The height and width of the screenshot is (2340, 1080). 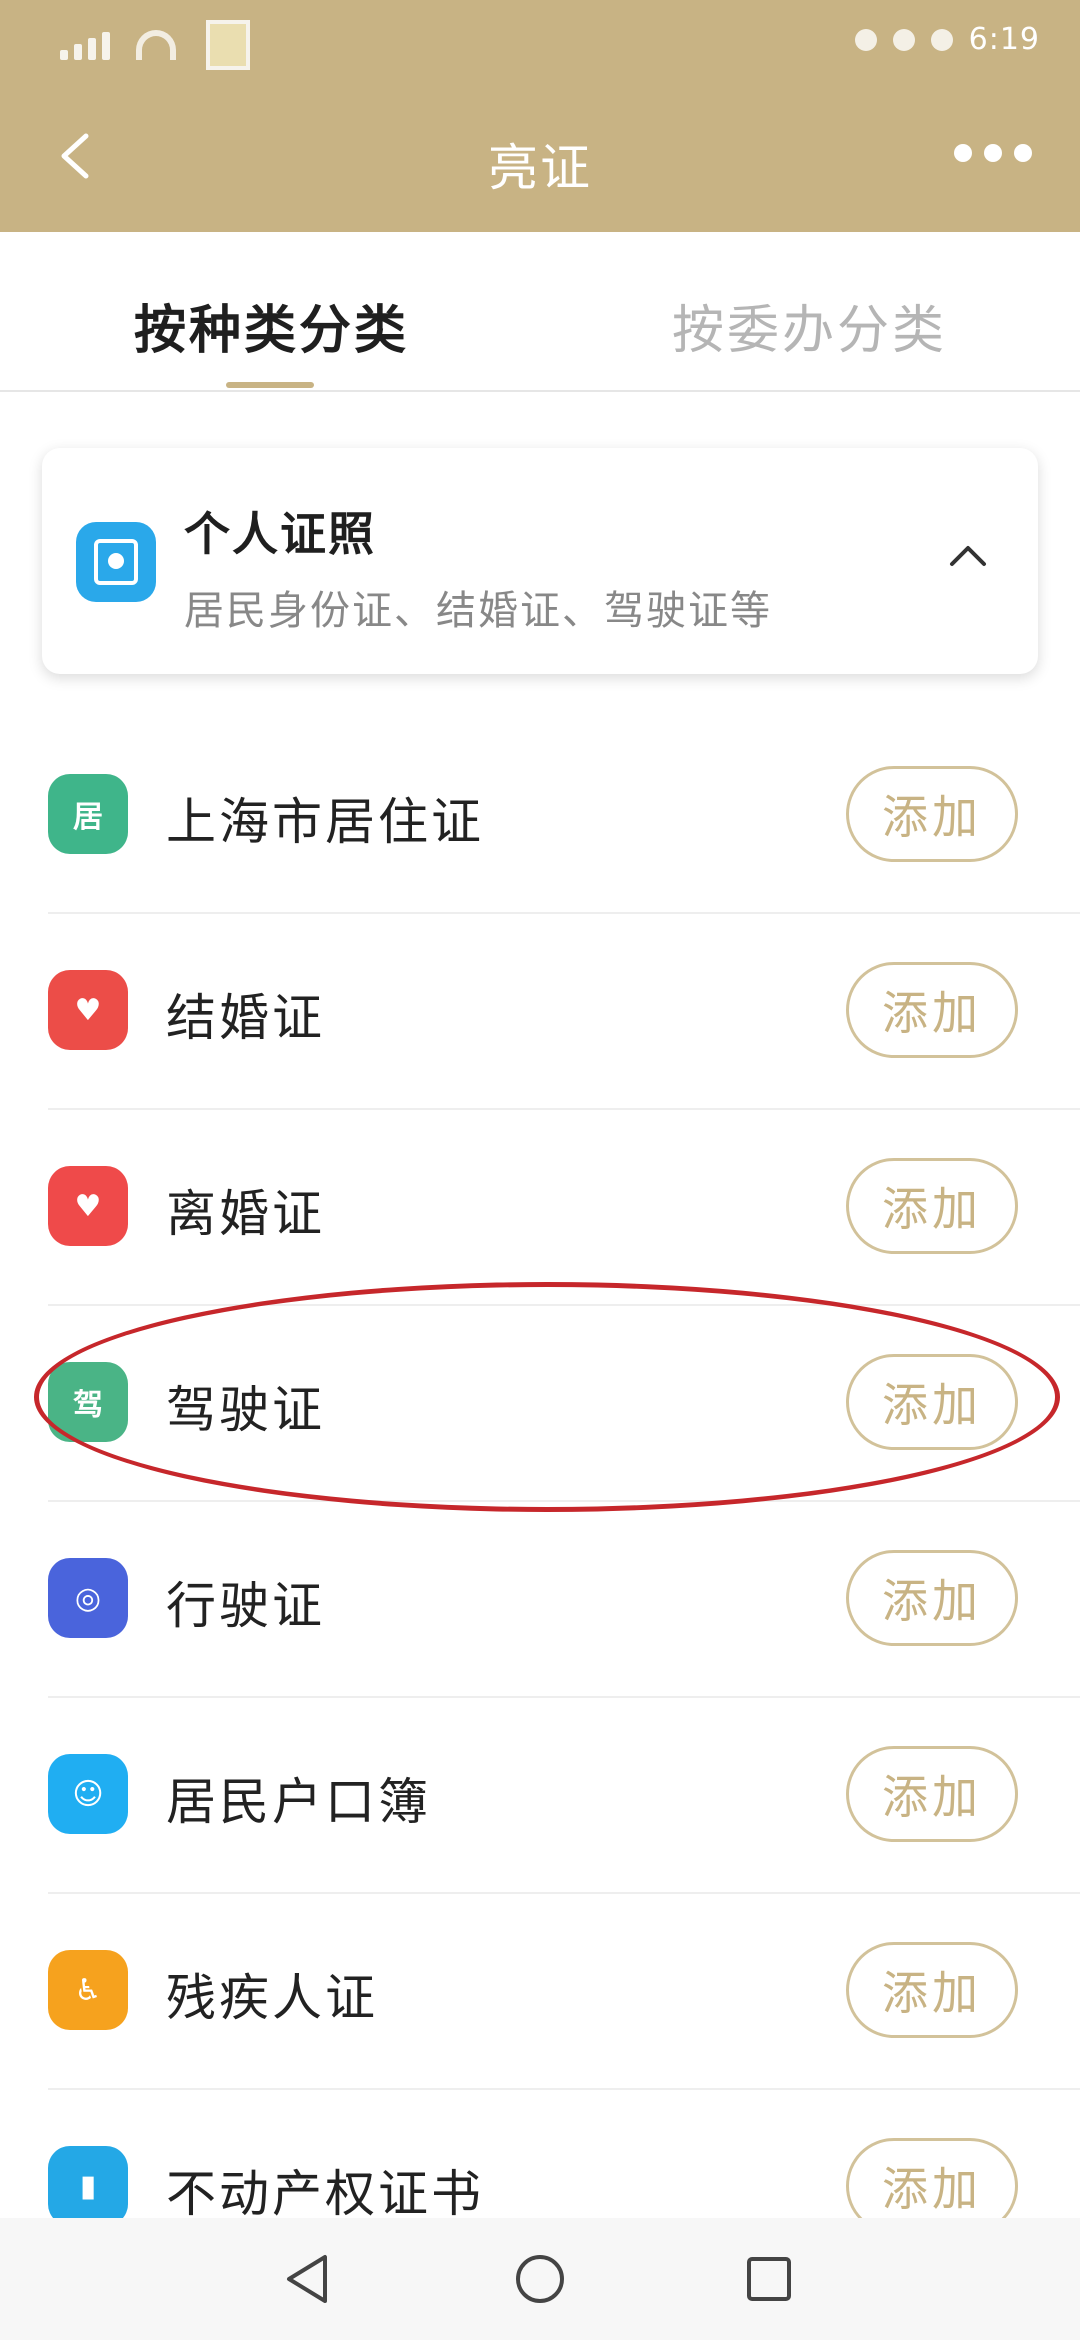 What do you see at coordinates (309, 2279) in the screenshot?
I see `back-triangle-icon` at bounding box center [309, 2279].